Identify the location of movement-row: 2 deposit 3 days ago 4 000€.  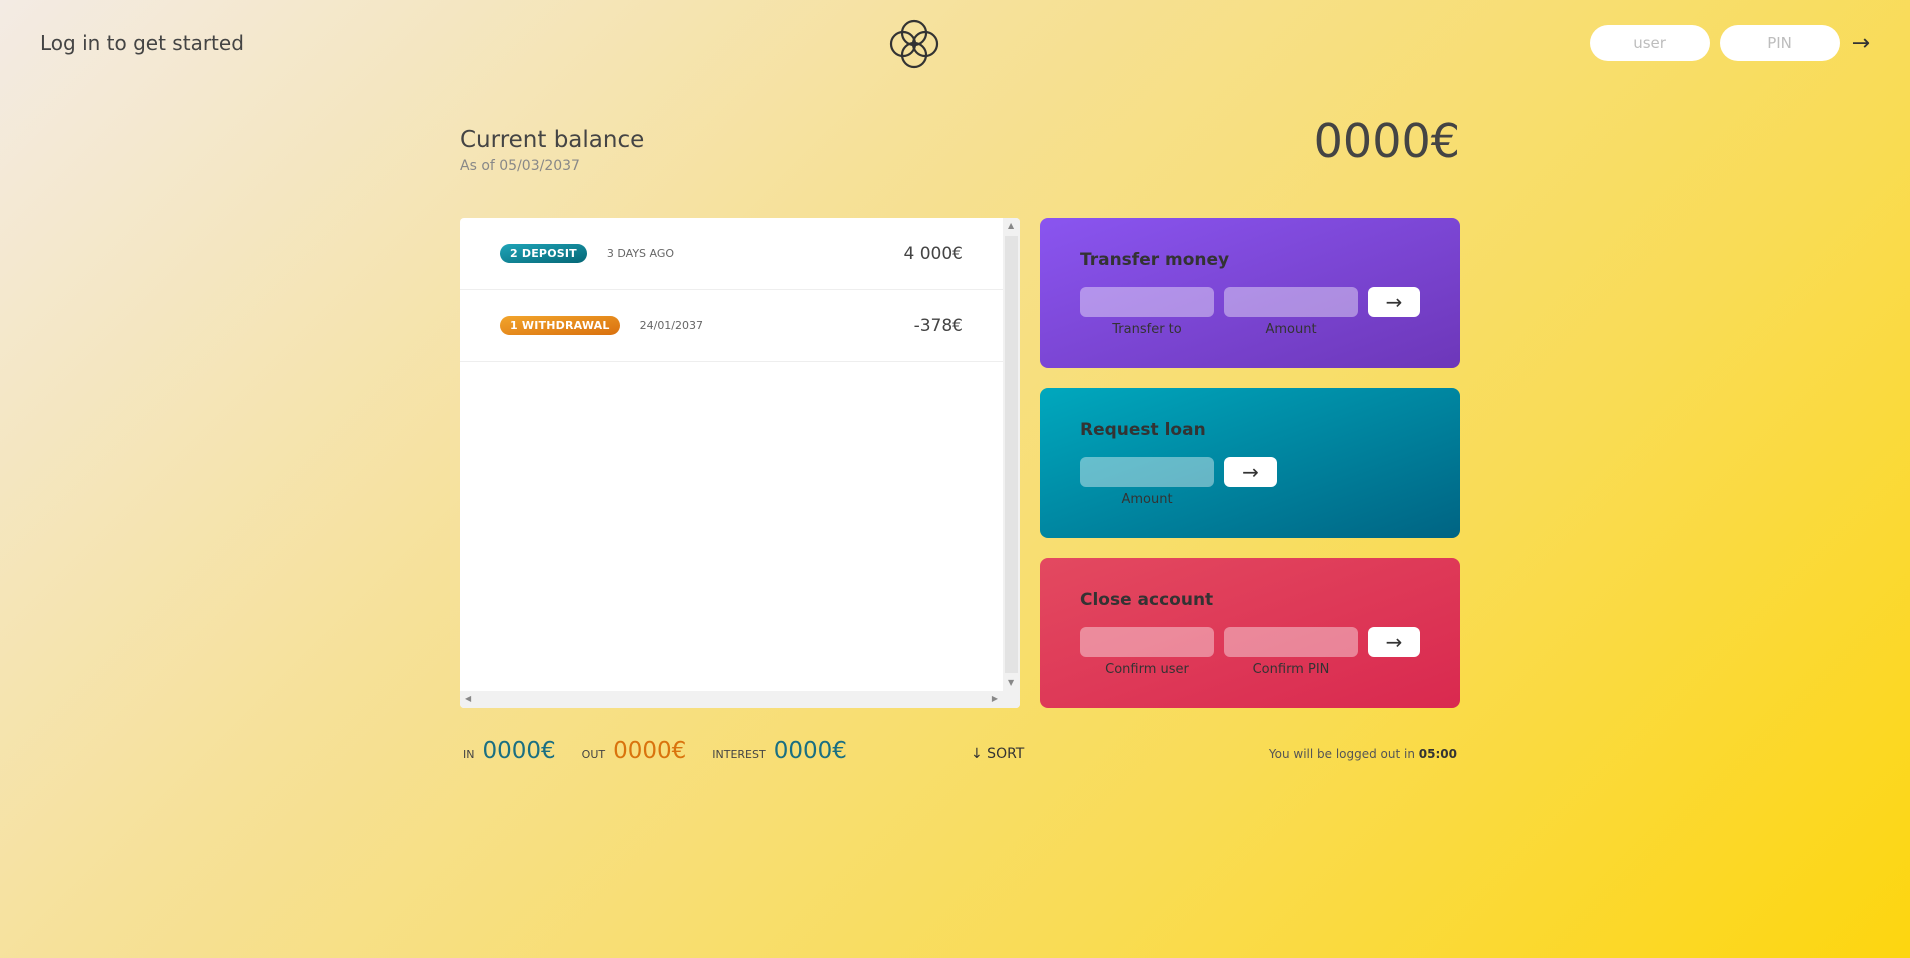
(731, 254).